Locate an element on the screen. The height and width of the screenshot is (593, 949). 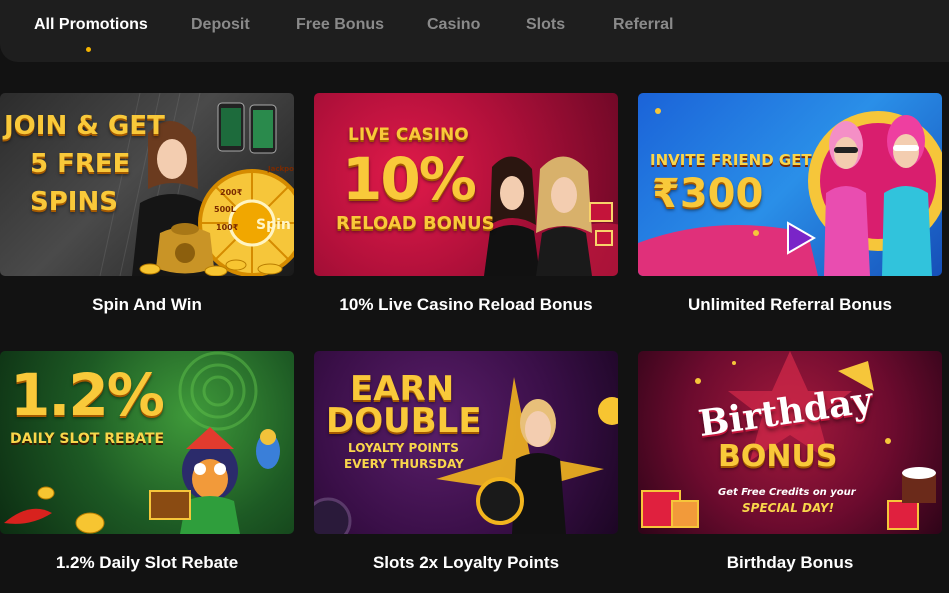
loyalty-banner-line3: LOYALTY POINTS is located at coordinates (403, 448).